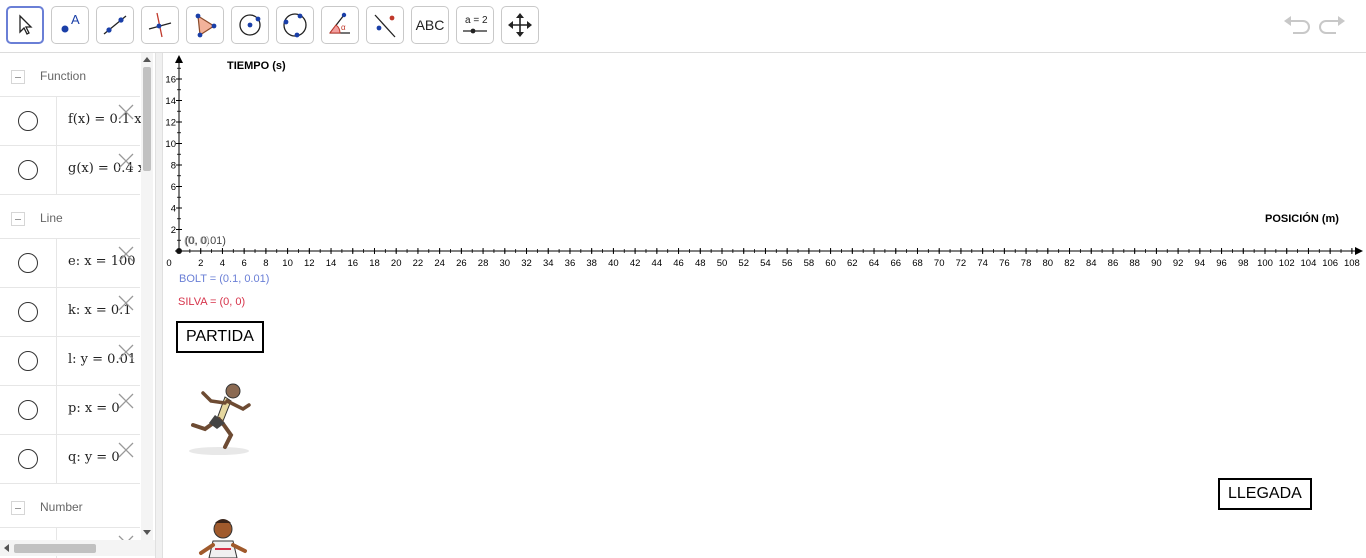 The width and height of the screenshot is (1366, 558). What do you see at coordinates (1026, 263) in the screenshot?
I see `x-tick-label: 78` at bounding box center [1026, 263].